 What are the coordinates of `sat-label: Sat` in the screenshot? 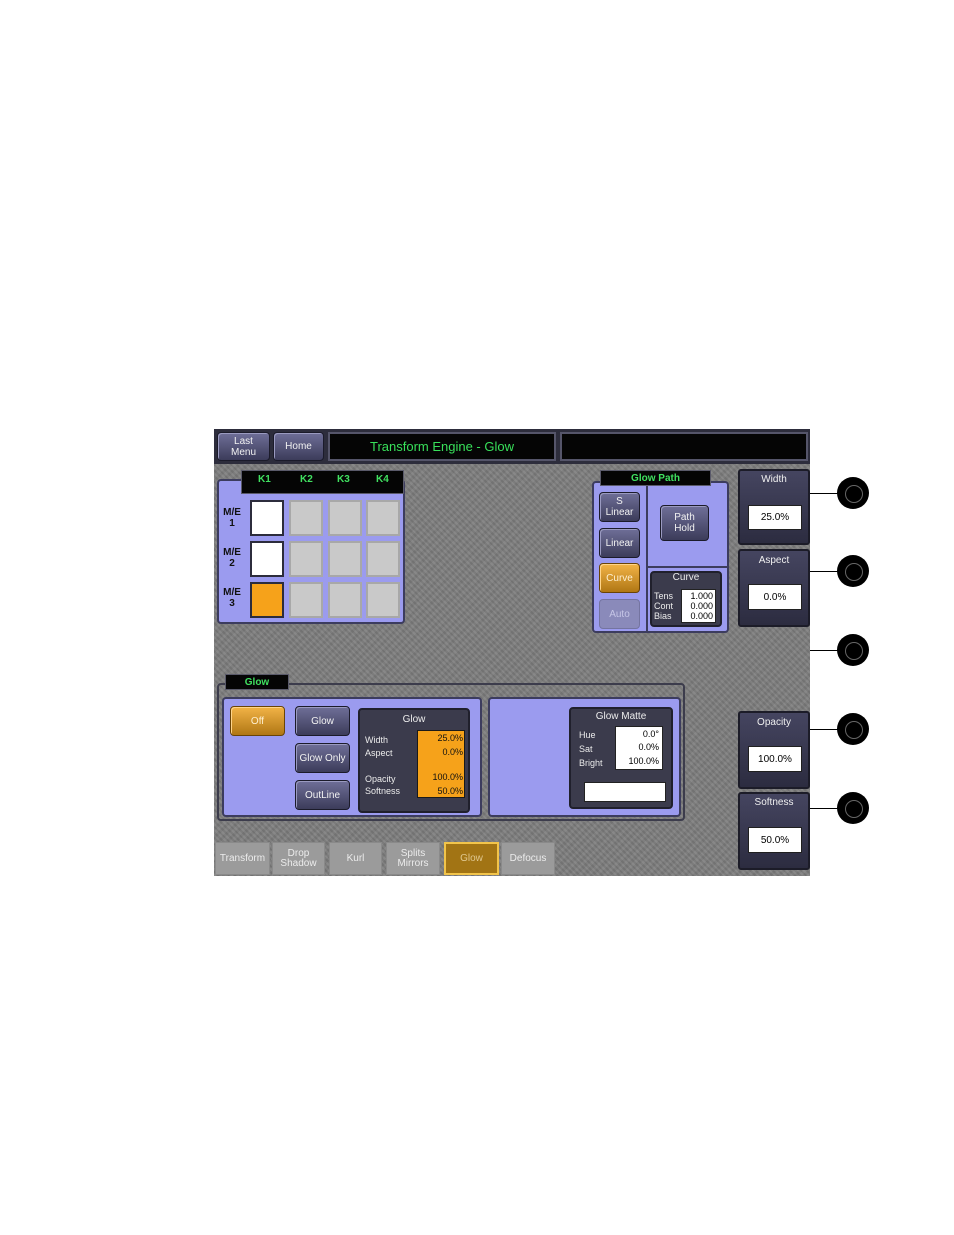 It's located at (586, 749).